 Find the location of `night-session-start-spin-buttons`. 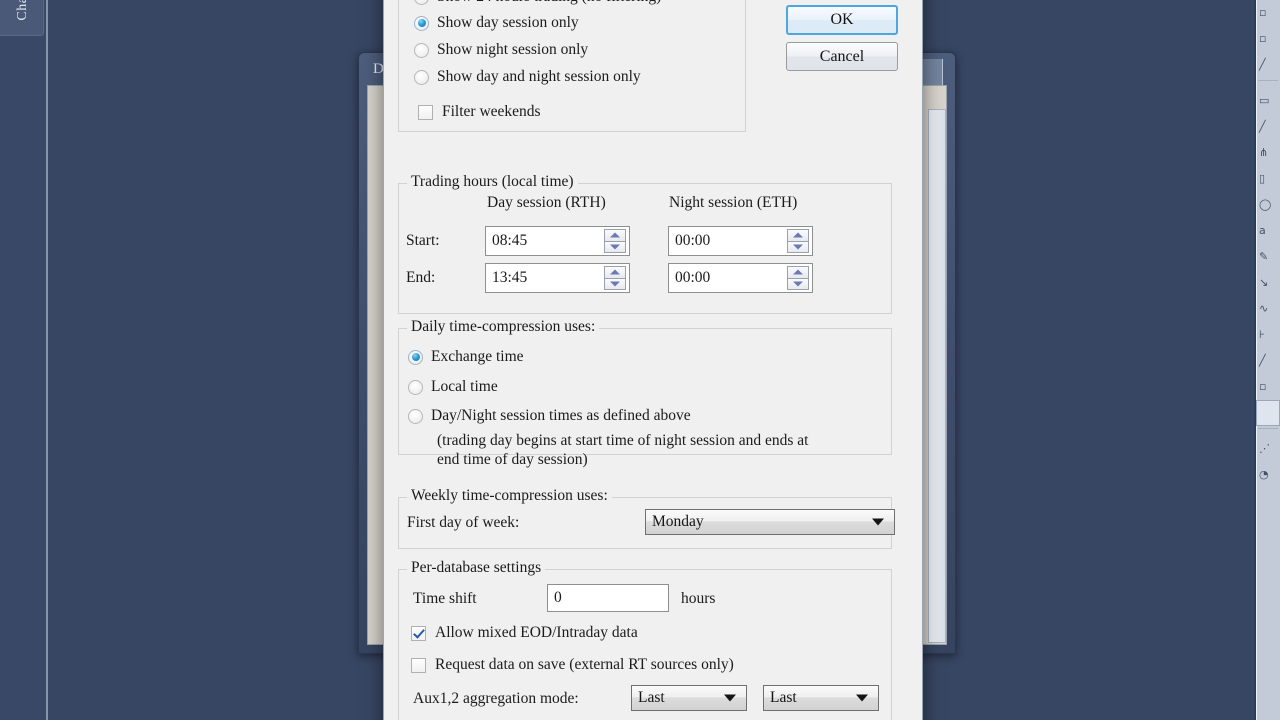

night-session-start-spin-buttons is located at coordinates (798, 241).